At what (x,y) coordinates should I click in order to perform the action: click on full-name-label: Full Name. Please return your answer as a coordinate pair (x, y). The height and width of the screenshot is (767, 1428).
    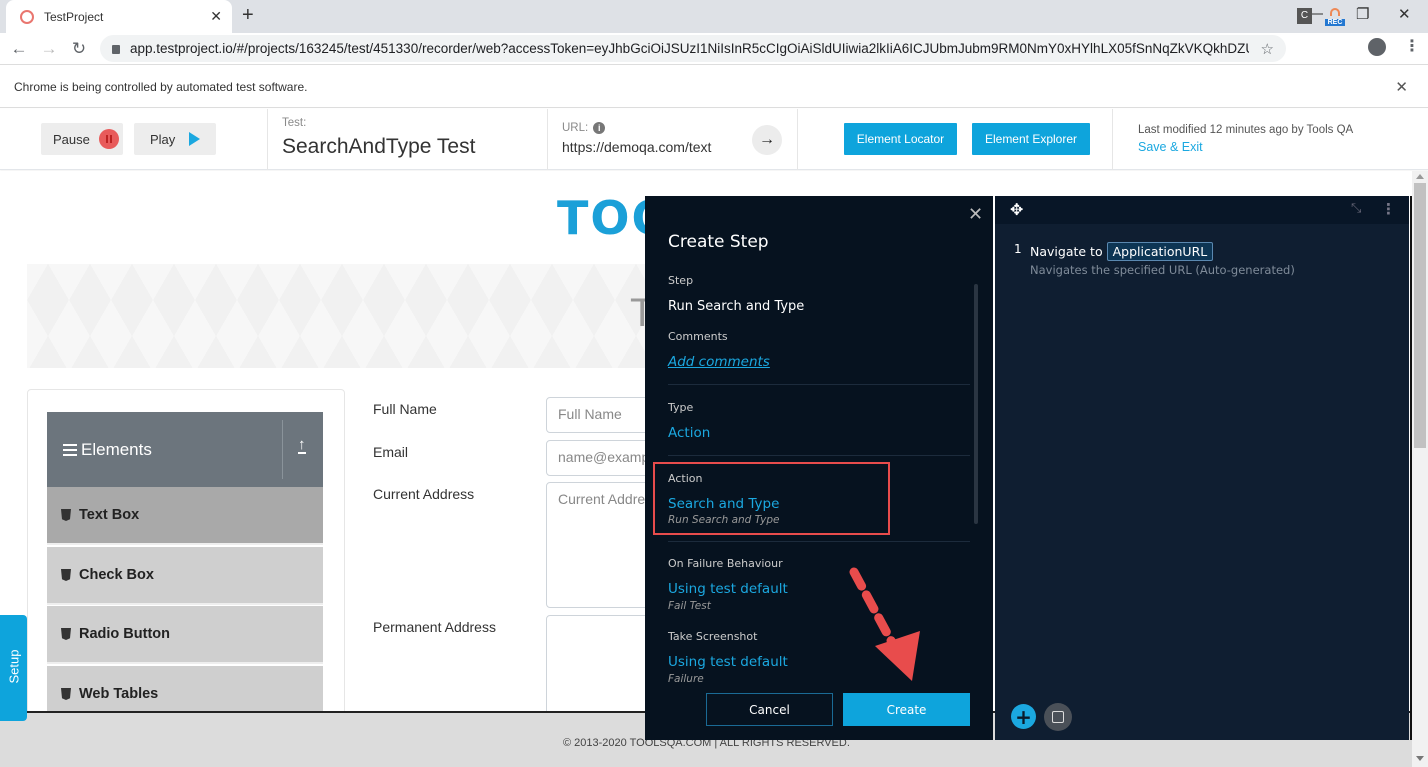
    Looking at the image, I should click on (405, 409).